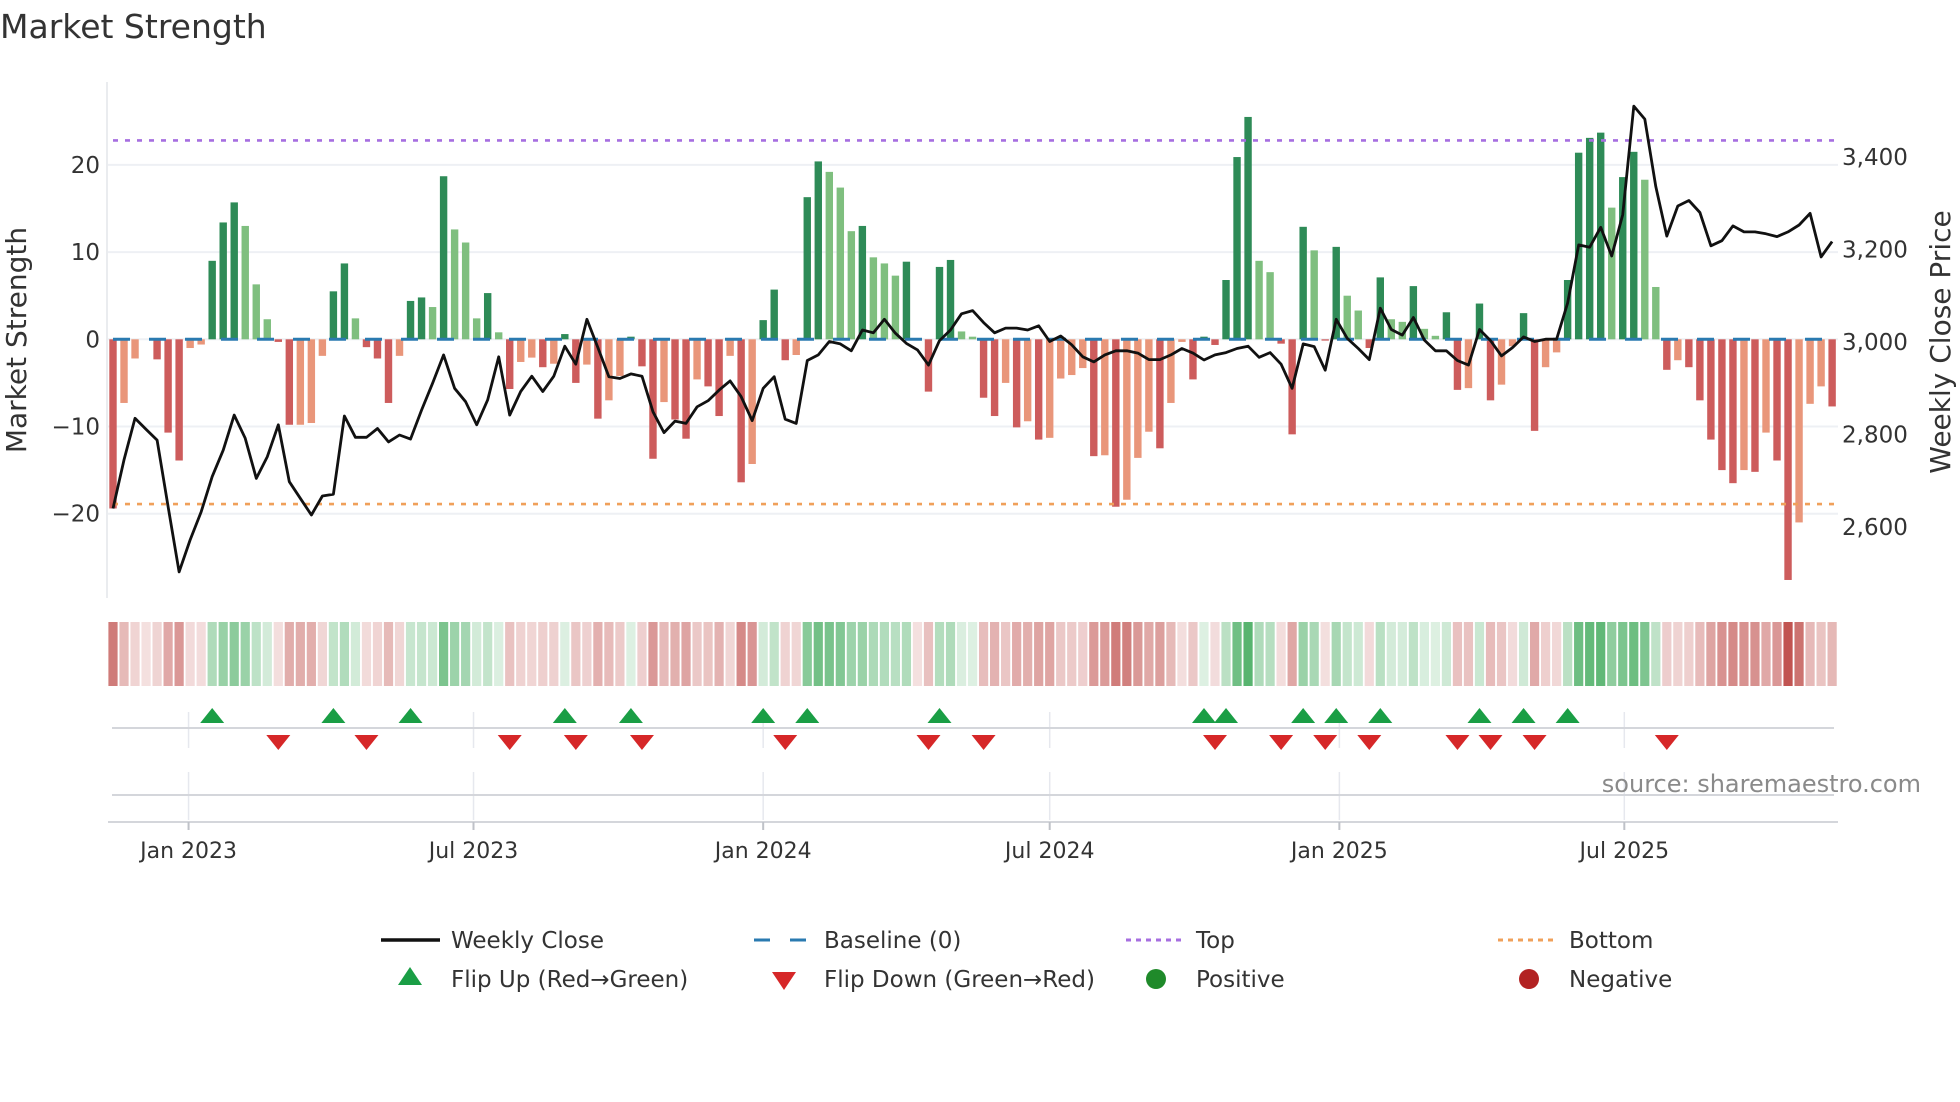  What do you see at coordinates (1611, 941) in the screenshot?
I see `legend-label: Bottom` at bounding box center [1611, 941].